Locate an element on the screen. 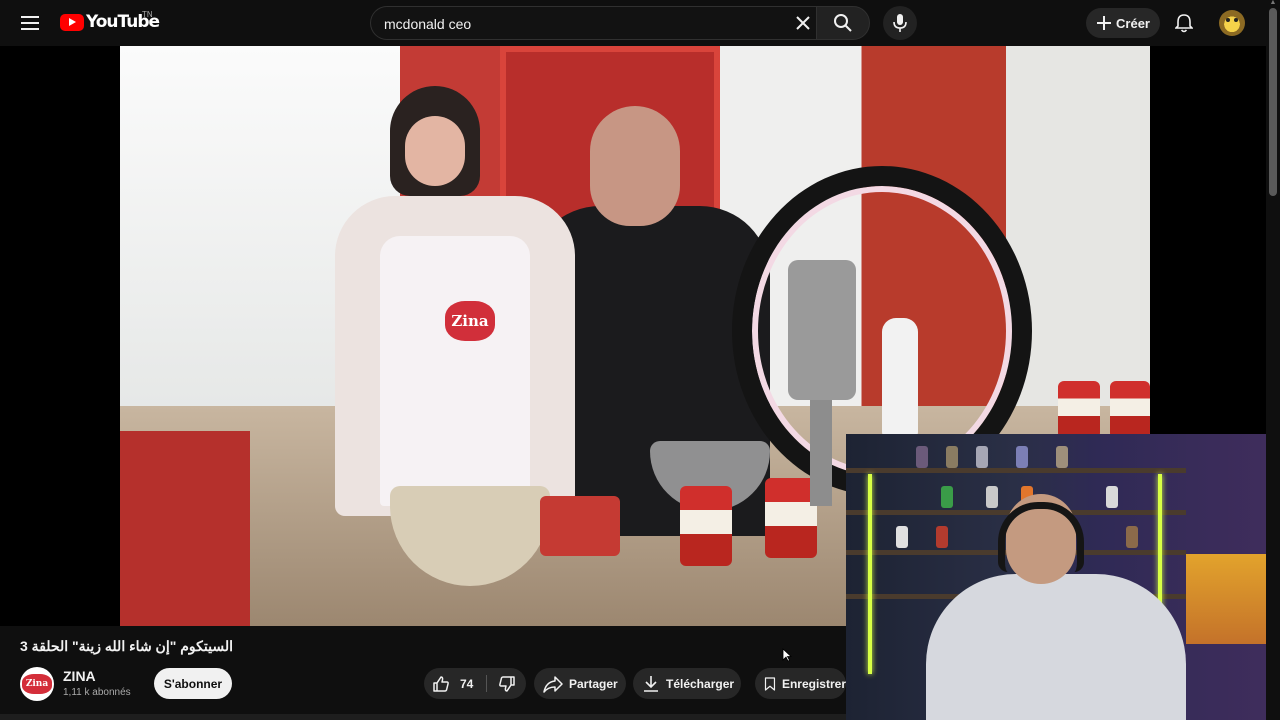  clear-search-button is located at coordinates (803, 23).